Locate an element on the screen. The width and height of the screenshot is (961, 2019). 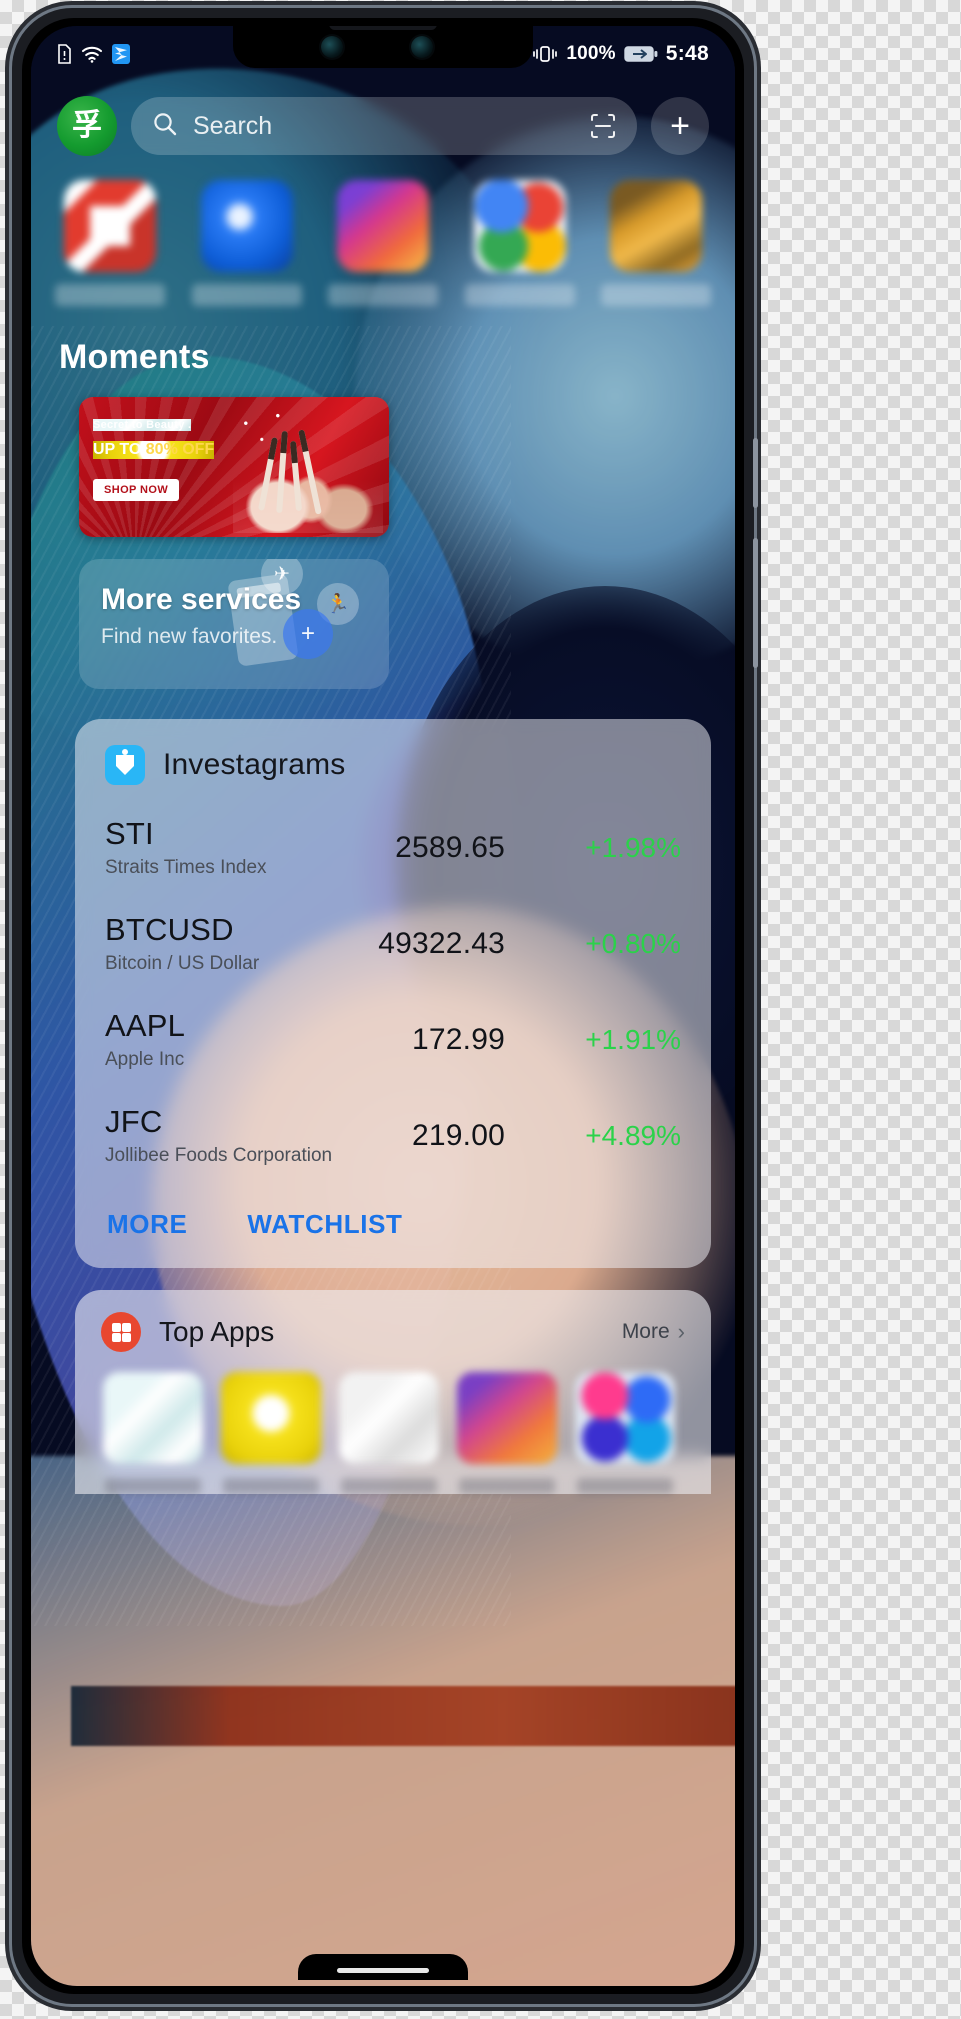
quote-labels: STI Straits Times Index is located at coordinates (250, 847).